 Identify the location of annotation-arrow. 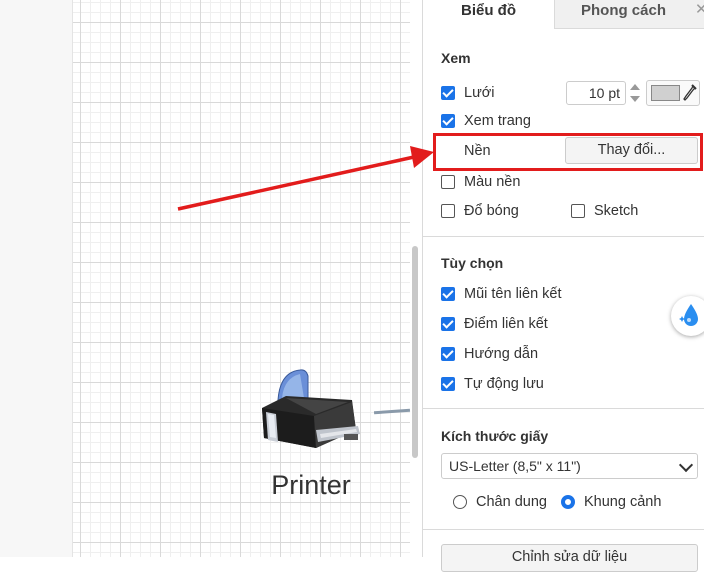
(305, 178).